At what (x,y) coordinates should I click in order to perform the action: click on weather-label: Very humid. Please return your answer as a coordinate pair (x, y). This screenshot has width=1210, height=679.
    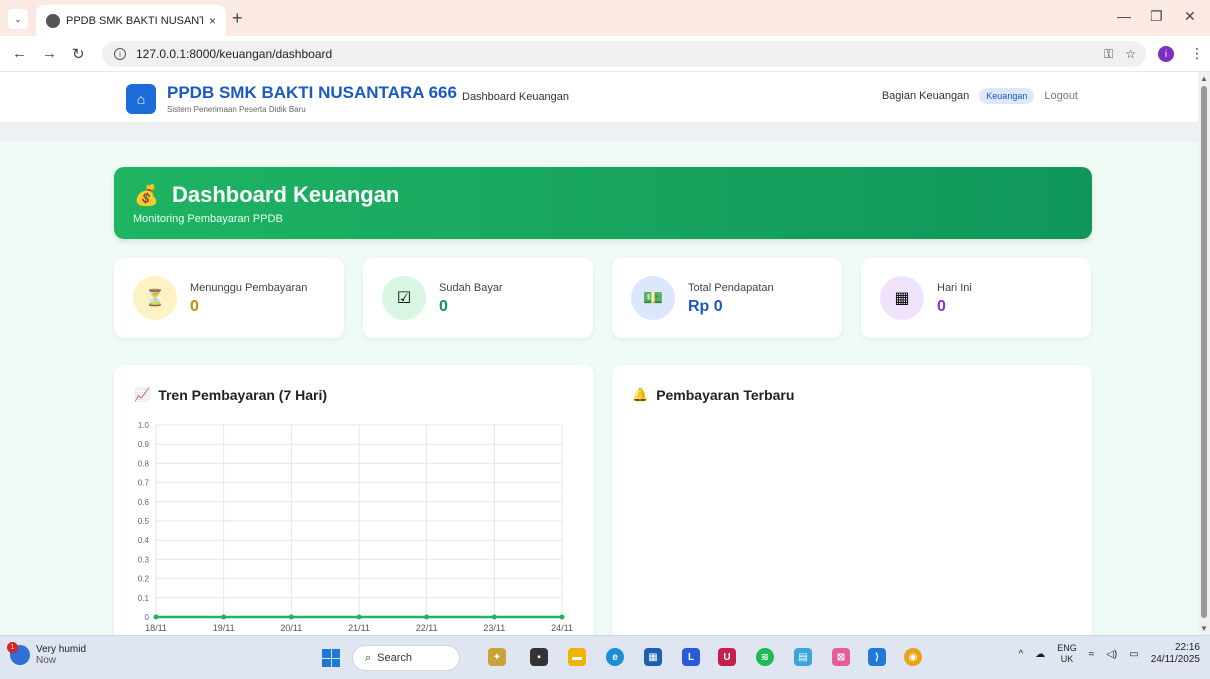
    Looking at the image, I should click on (61, 649).